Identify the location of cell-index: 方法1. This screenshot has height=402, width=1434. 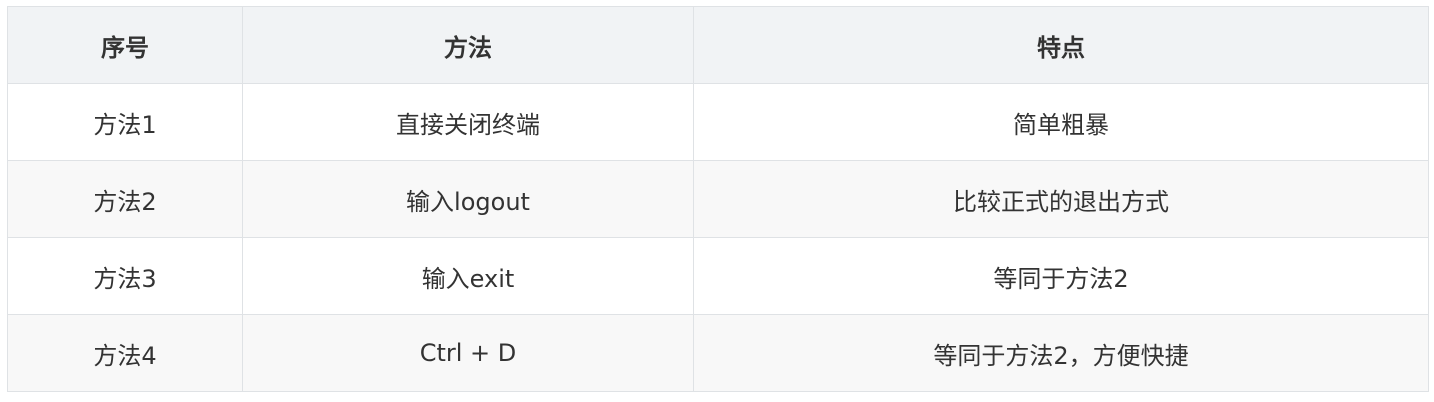
(125, 122).